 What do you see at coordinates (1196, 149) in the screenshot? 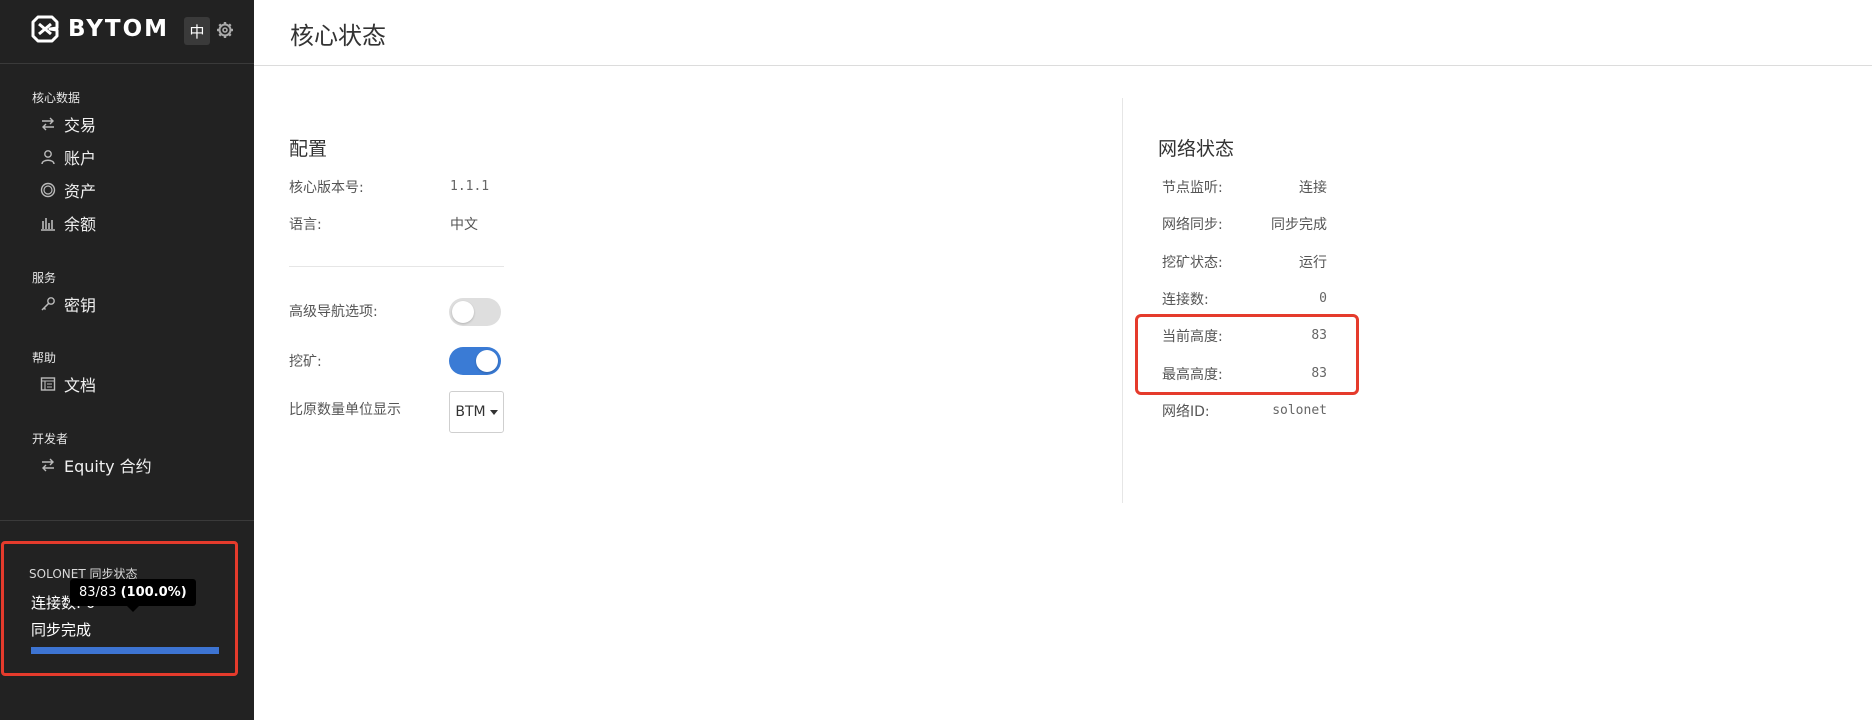
I see `network-section-title: 网络状态` at bounding box center [1196, 149].